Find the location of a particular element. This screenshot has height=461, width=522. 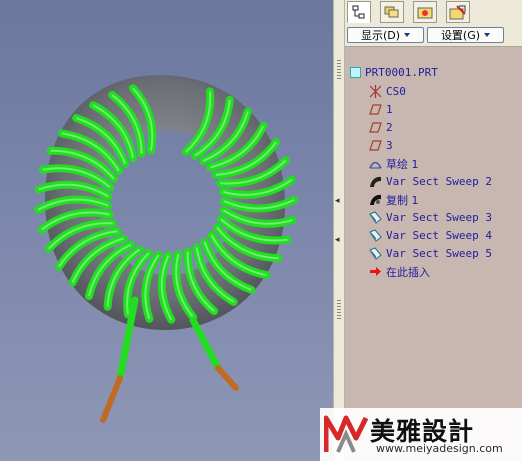

tree-item-label: Var Sect Sweep 5 is located at coordinates (439, 253).